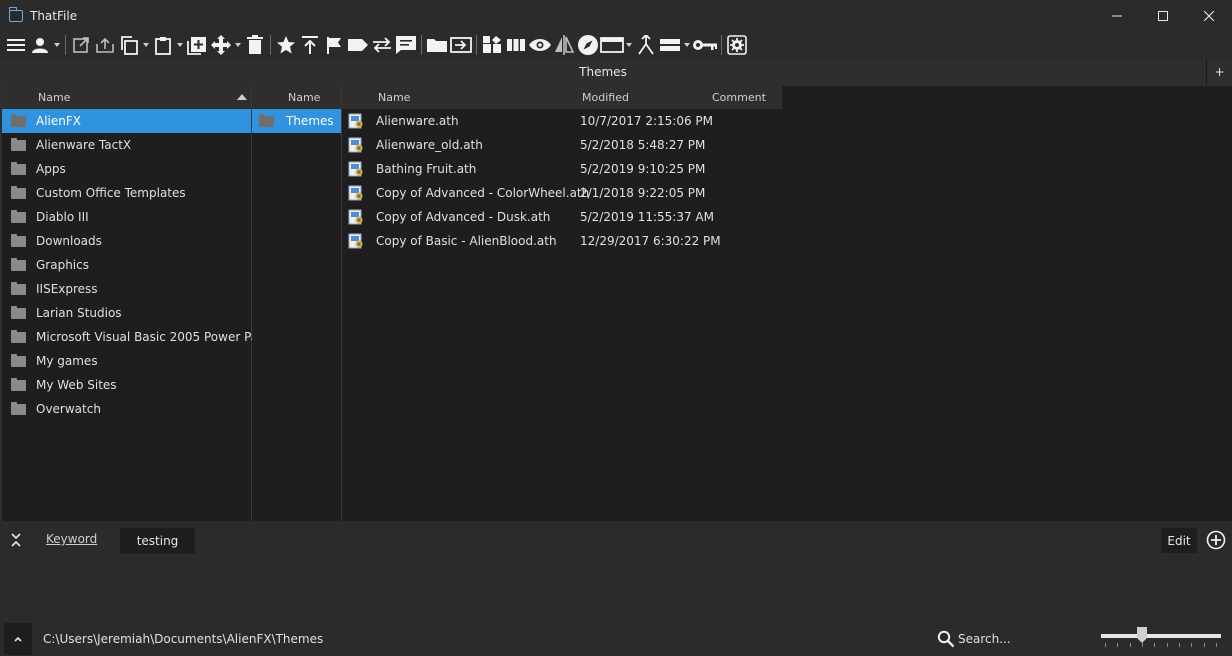 Image resolution: width=1232 pixels, height=656 pixels. I want to click on toolbar-divider, so click(421, 44).